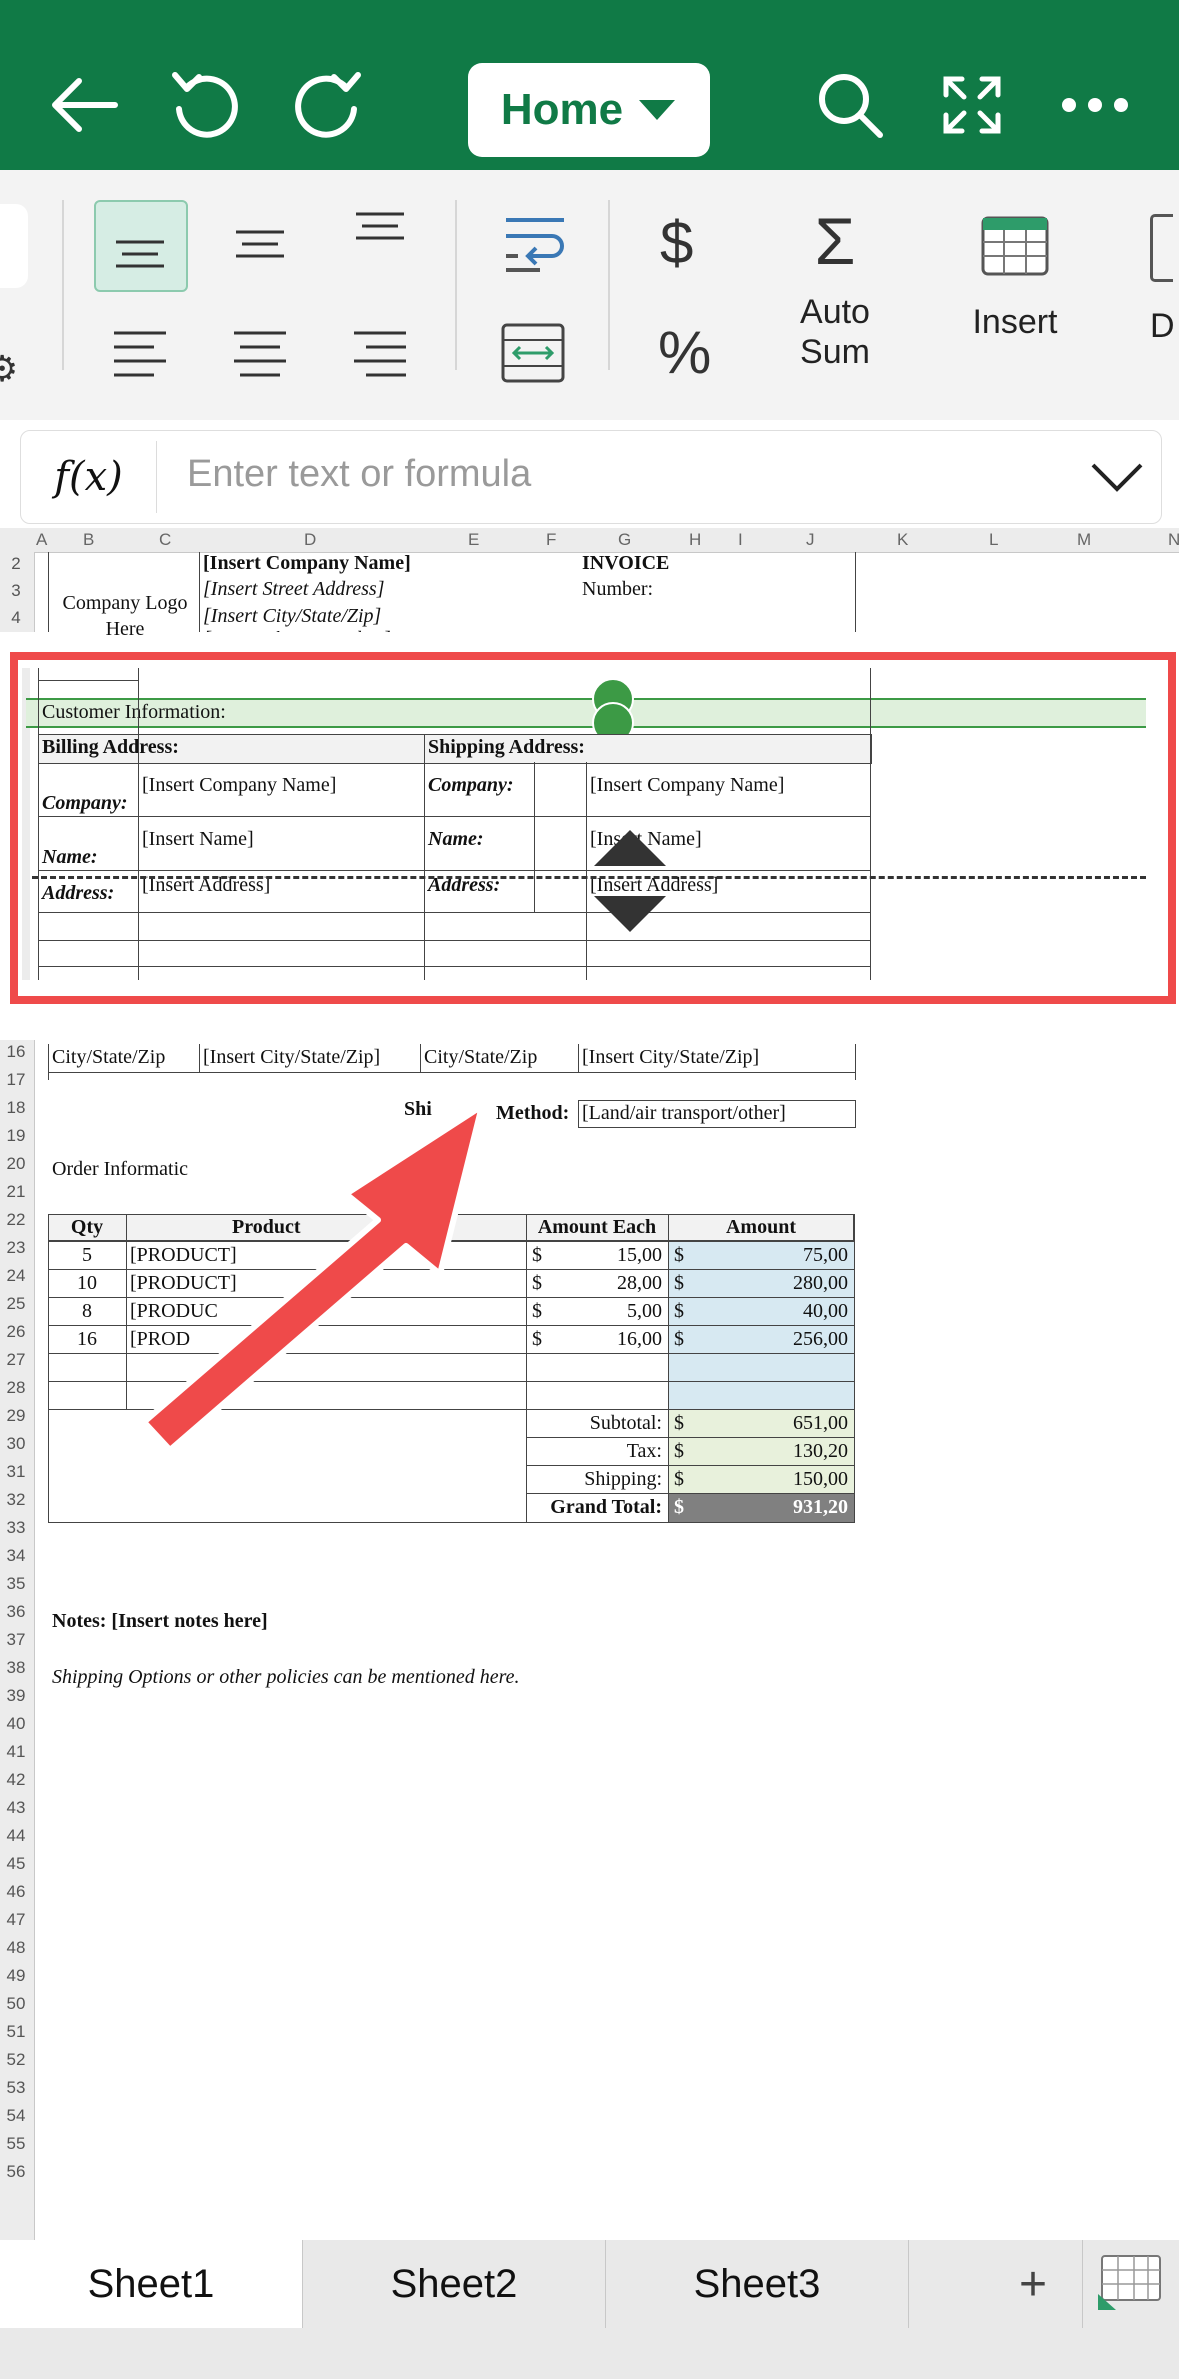 The image size is (1179, 2379). What do you see at coordinates (380, 355) in the screenshot?
I see `align-right-icon` at bounding box center [380, 355].